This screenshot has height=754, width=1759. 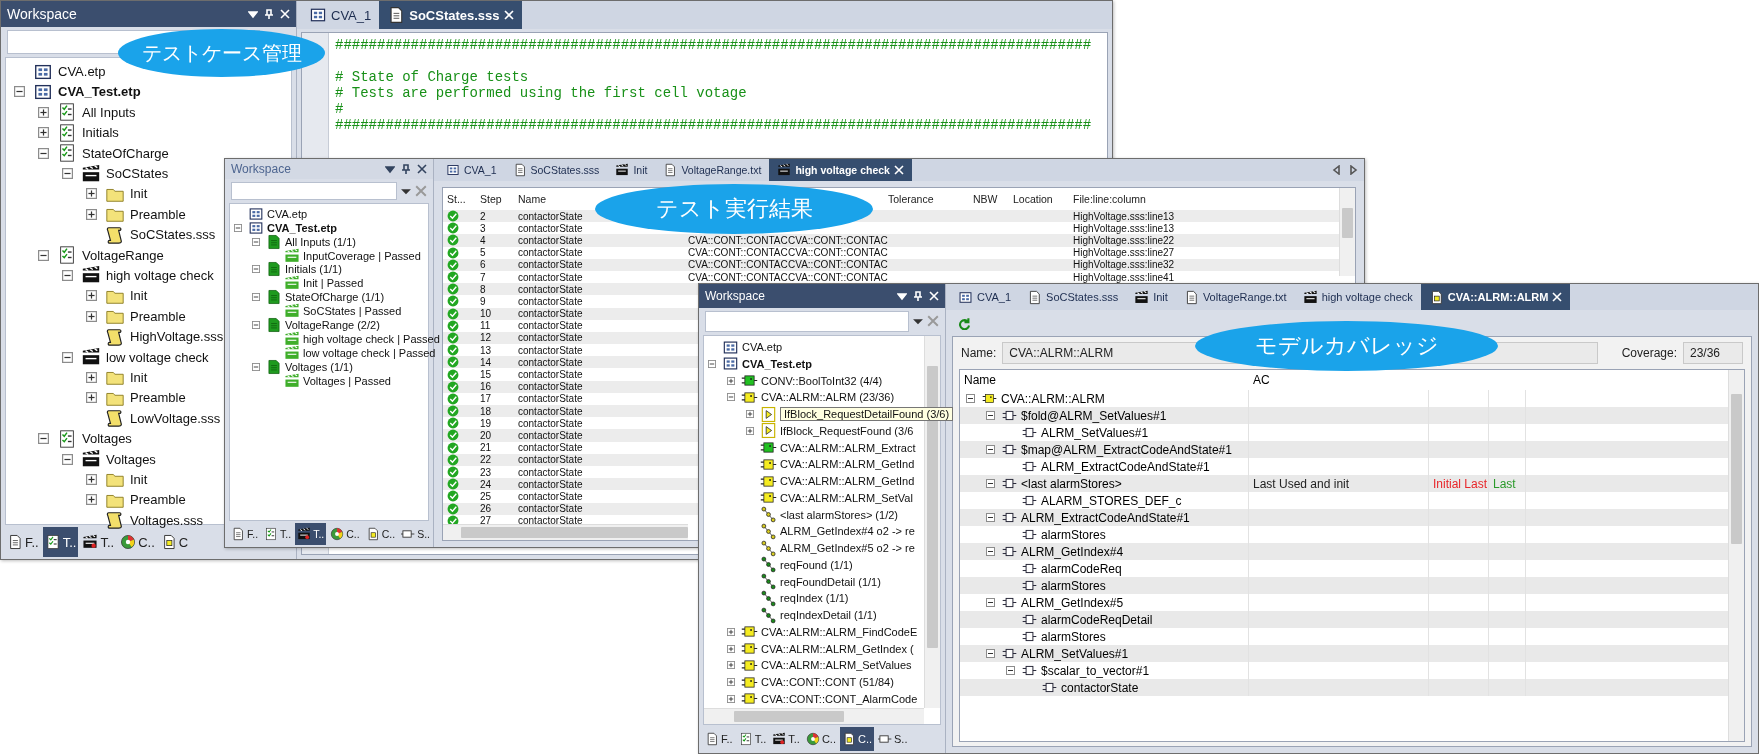 I want to click on table-cell: 24, so click(x=486, y=484).